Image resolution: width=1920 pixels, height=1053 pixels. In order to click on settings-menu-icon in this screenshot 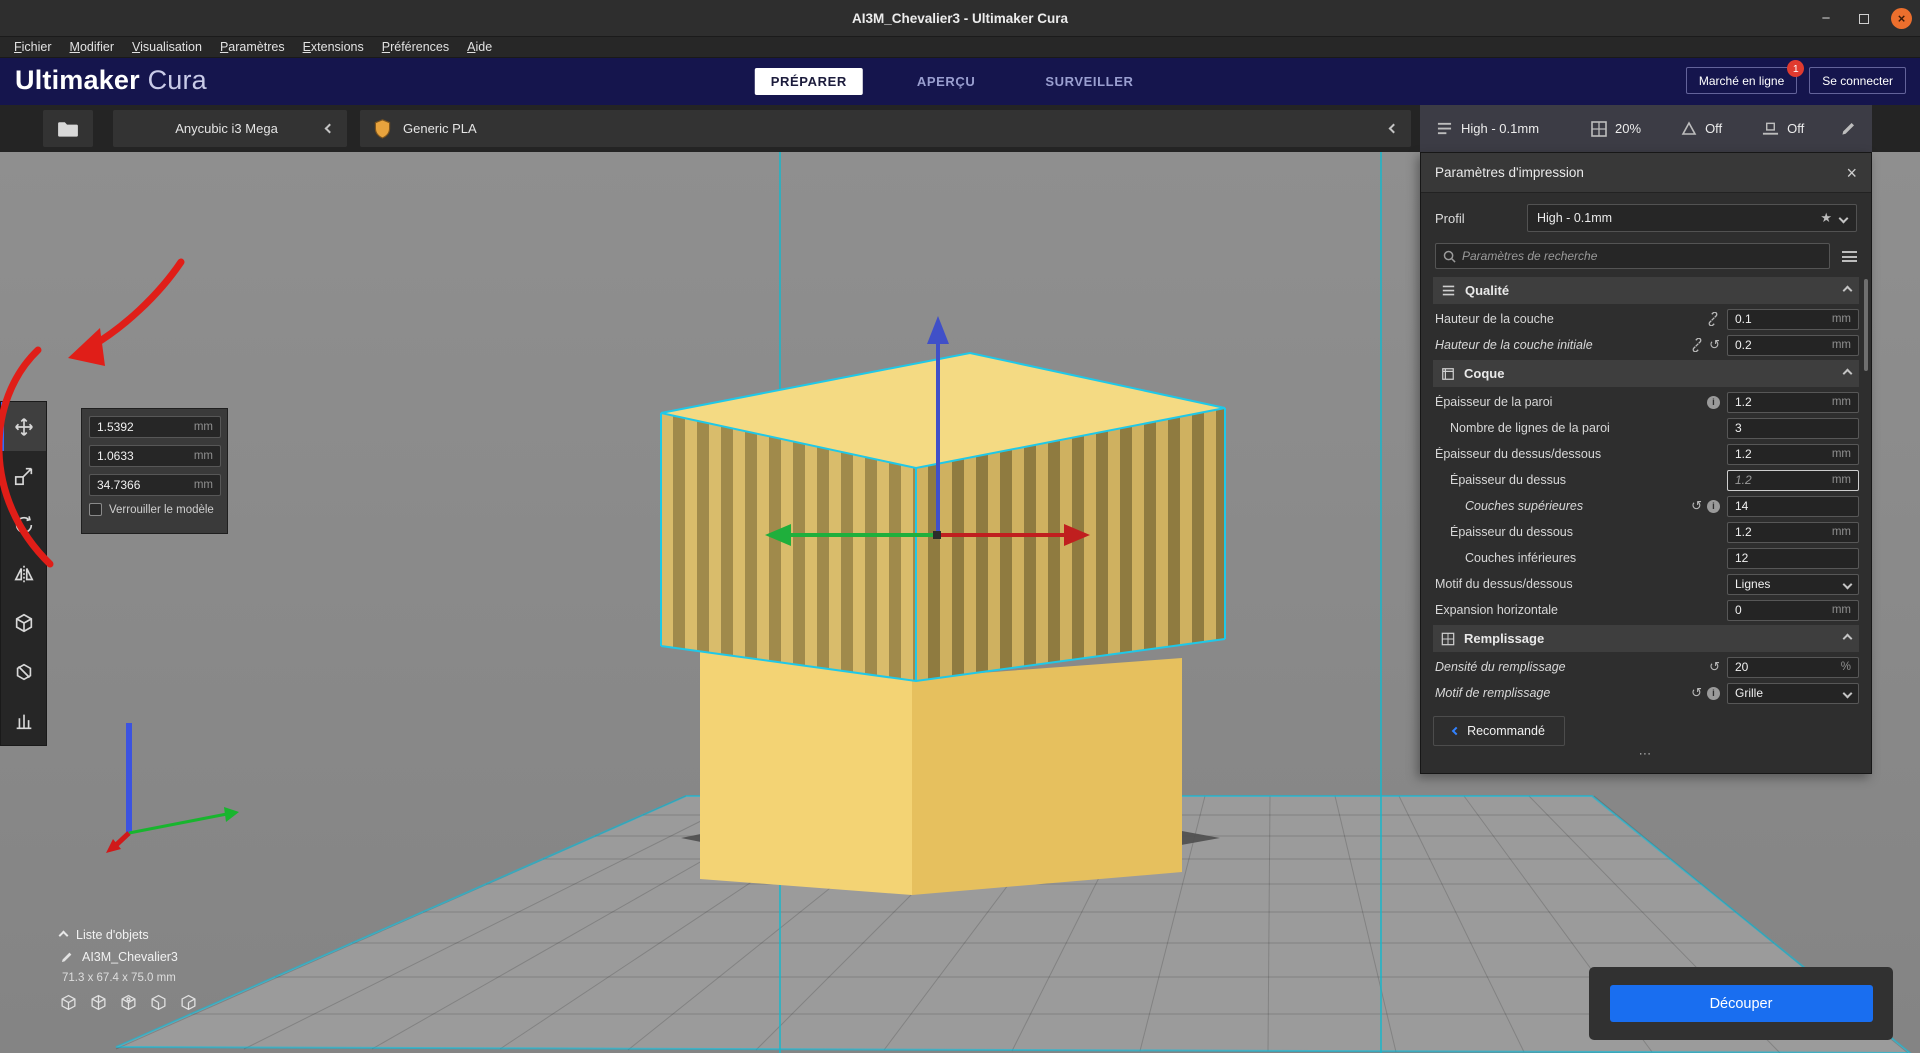, I will do `click(1849, 256)`.